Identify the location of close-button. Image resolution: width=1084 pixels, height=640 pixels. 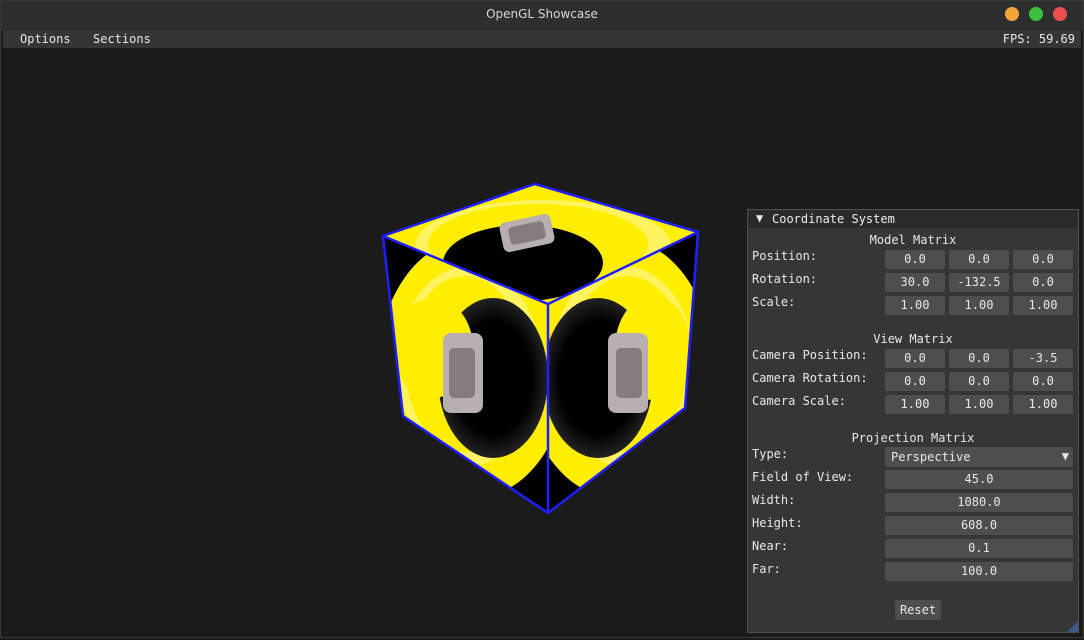
(1060, 14).